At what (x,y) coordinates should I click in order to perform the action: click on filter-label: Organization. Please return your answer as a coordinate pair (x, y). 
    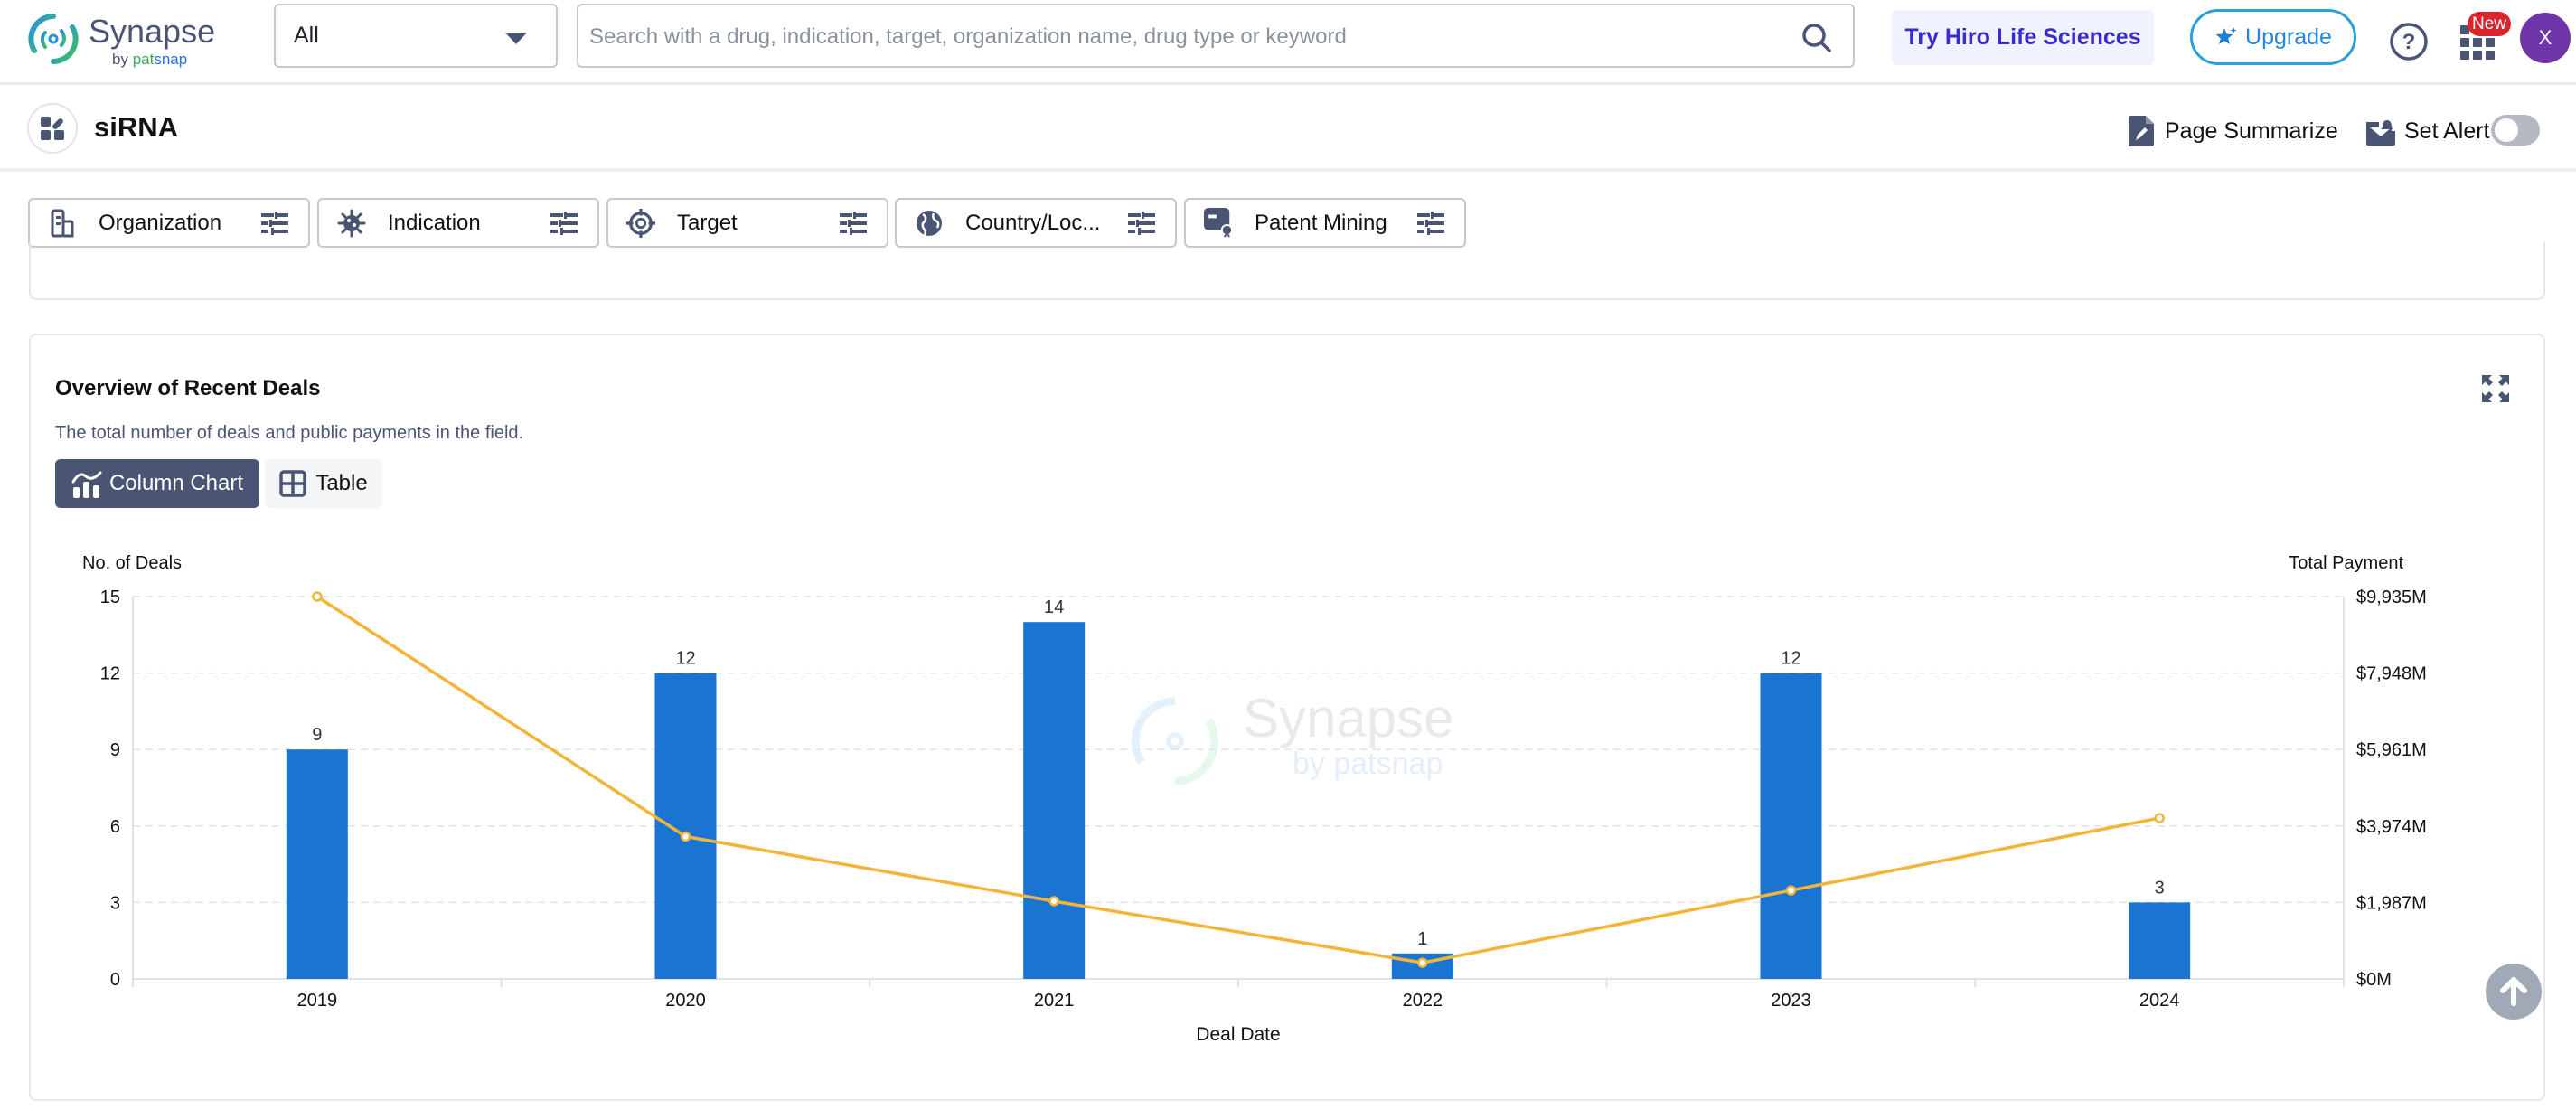
    Looking at the image, I should click on (161, 222).